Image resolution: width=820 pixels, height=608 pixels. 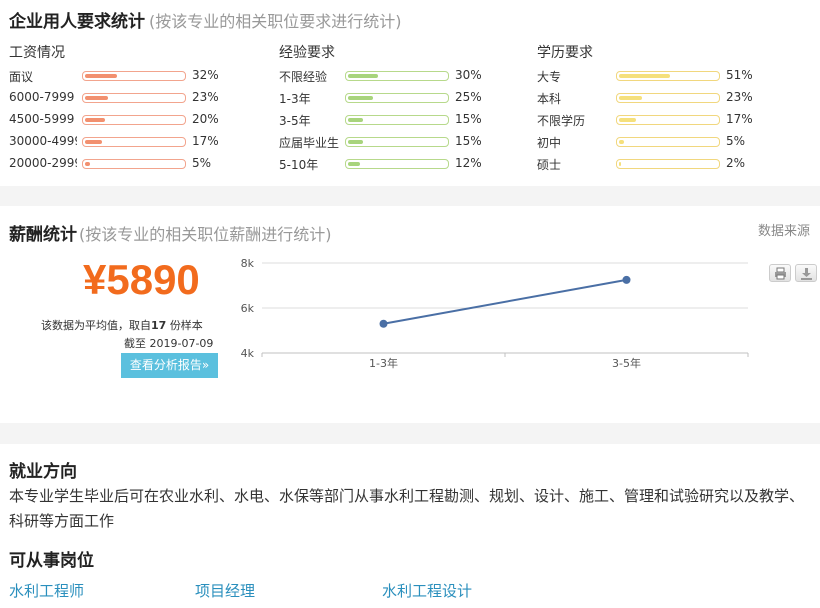 I want to click on requirements-subtitle: (按该专业的相关职位要求进行统计), so click(x=275, y=21).